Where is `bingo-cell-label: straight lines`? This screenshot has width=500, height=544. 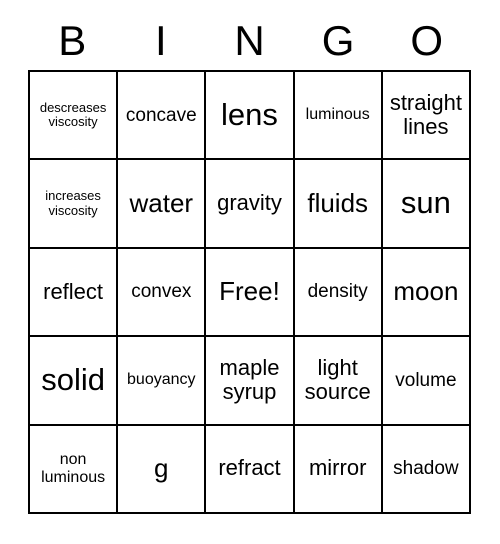 bingo-cell-label: straight lines is located at coordinates (425, 114).